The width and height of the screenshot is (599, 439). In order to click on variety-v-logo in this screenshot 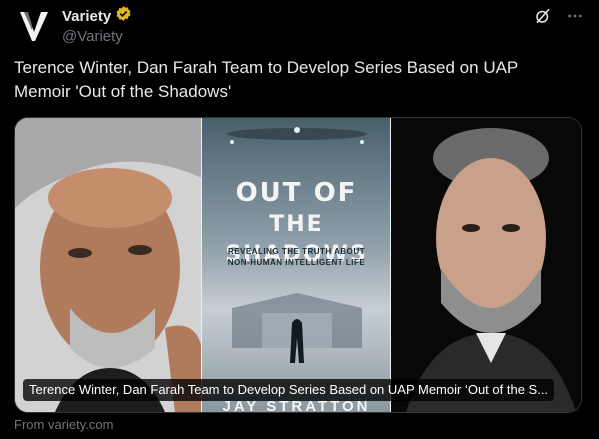, I will do `click(34, 26)`.